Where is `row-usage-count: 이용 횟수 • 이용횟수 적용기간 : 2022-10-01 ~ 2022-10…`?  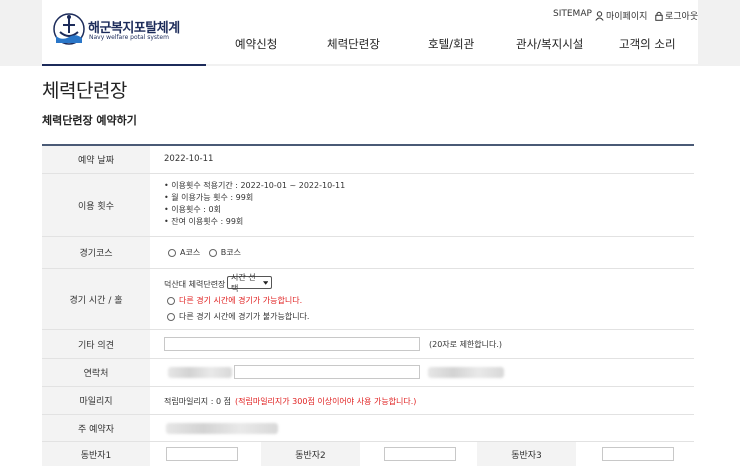
row-usage-count: 이용 횟수 • 이용횟수 적용기간 : 2022-10-01 ~ 2022-10… is located at coordinates (368, 205).